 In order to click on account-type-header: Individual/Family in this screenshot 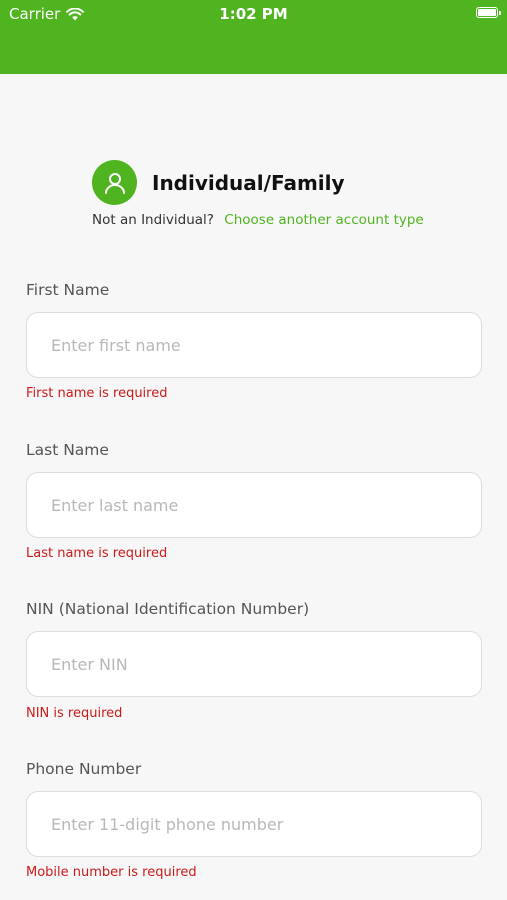, I will do `click(218, 182)`.